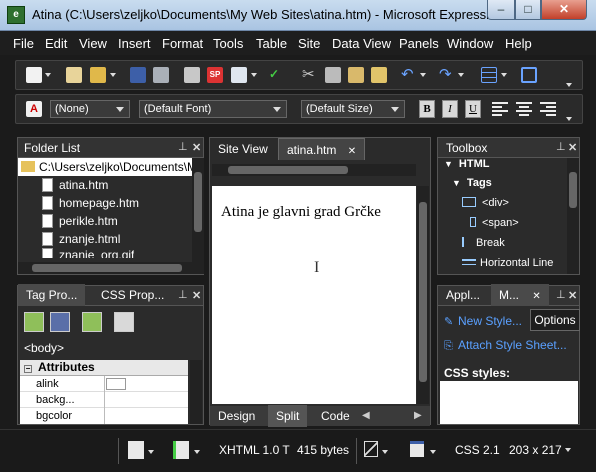 The image size is (596, 472). I want to click on toolbox-item-break: Break, so click(483, 243).